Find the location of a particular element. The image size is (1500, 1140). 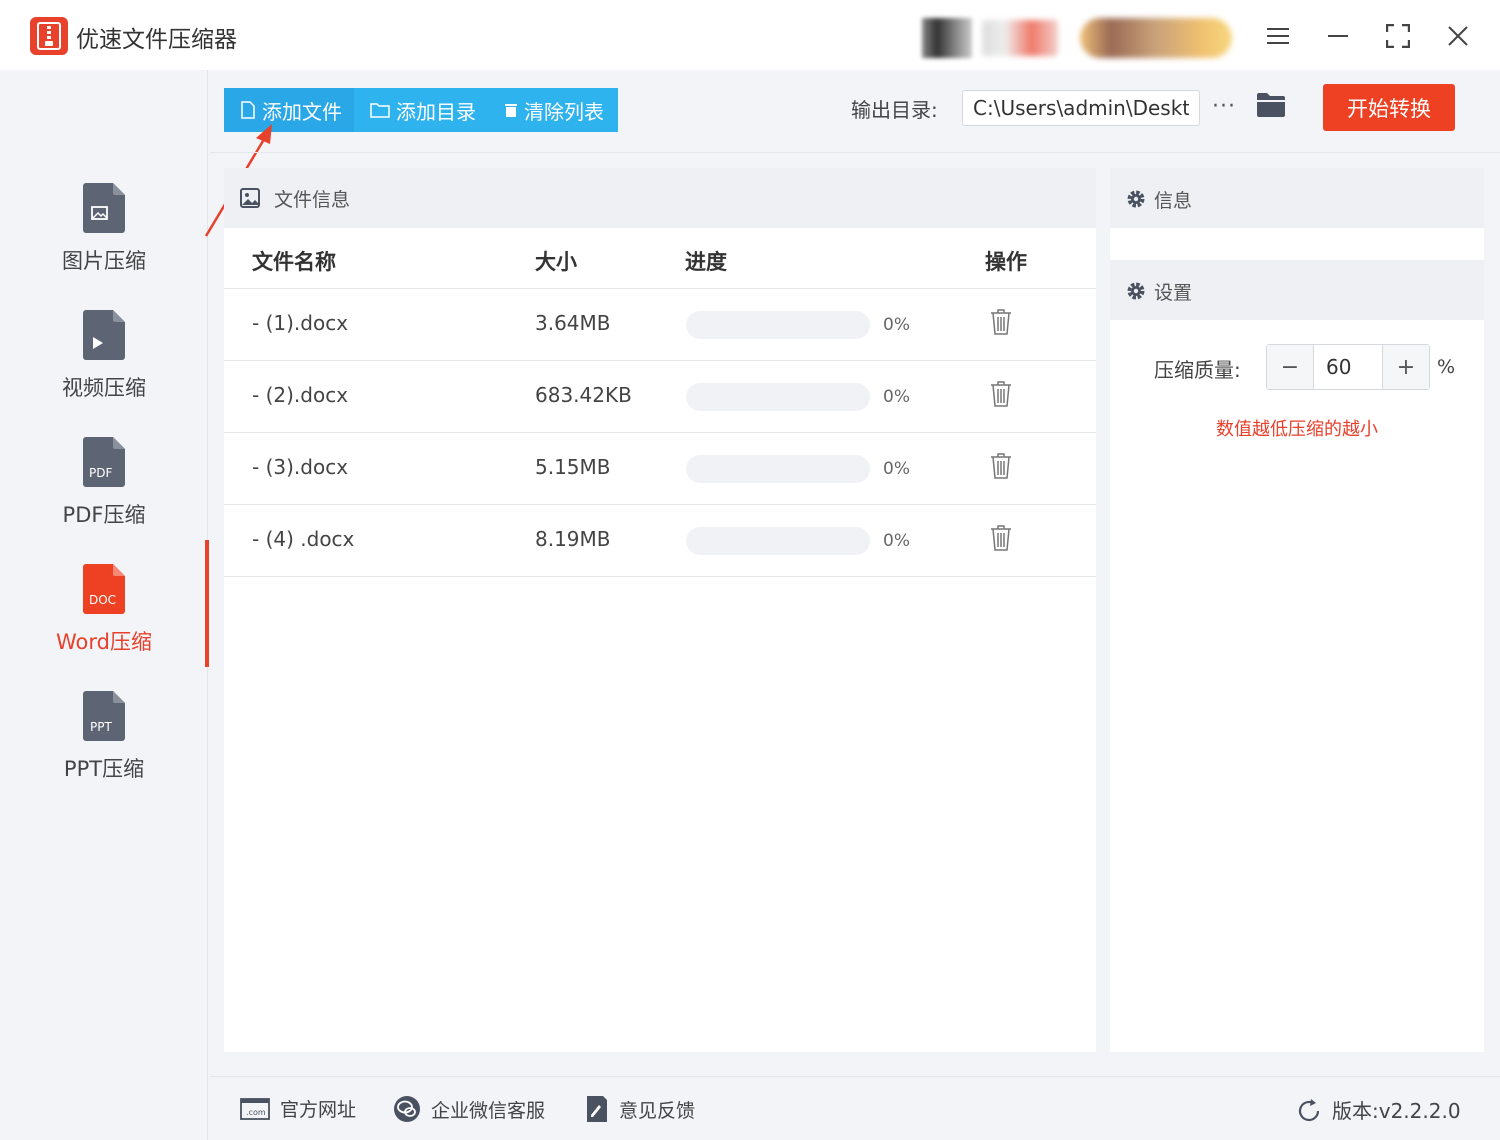

wechat-label: 企业微信客服 is located at coordinates (488, 1110).